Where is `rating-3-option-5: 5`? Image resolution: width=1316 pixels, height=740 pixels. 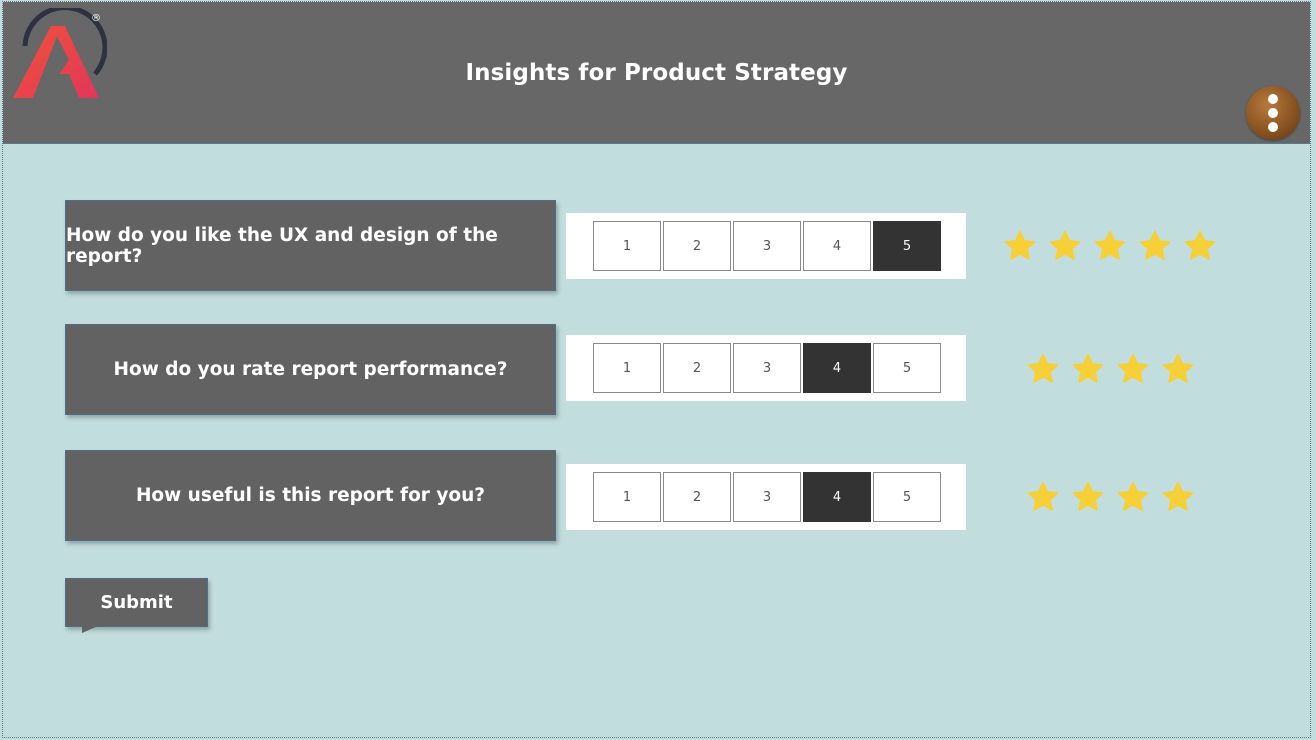 rating-3-option-5: 5 is located at coordinates (907, 497).